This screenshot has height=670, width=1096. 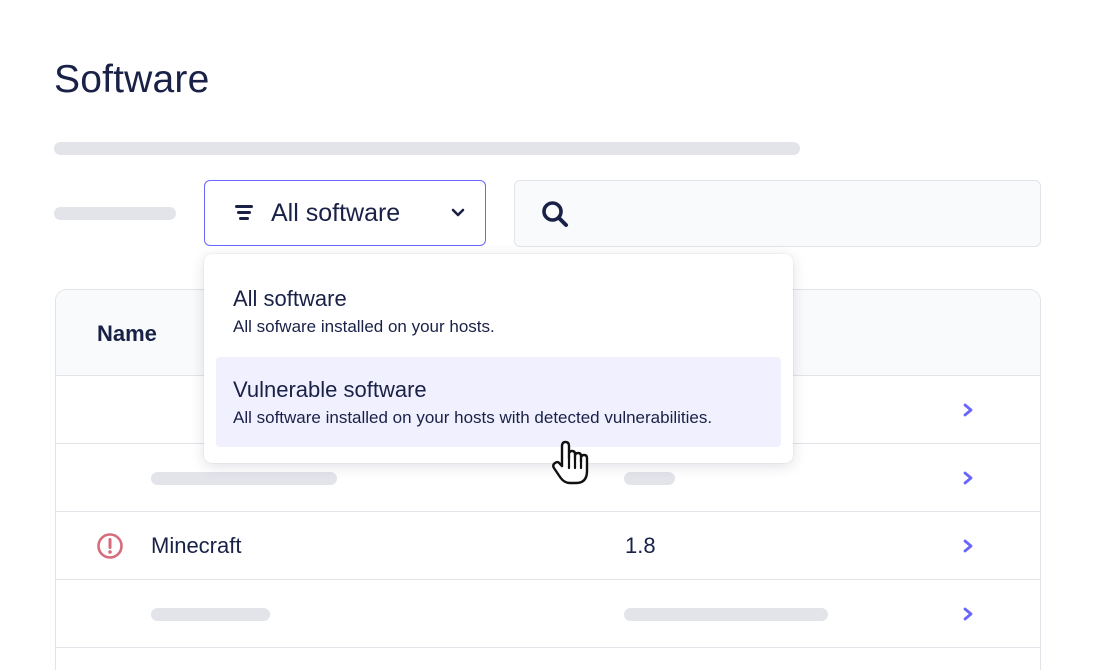 I want to click on search-icon, so click(x=555, y=214).